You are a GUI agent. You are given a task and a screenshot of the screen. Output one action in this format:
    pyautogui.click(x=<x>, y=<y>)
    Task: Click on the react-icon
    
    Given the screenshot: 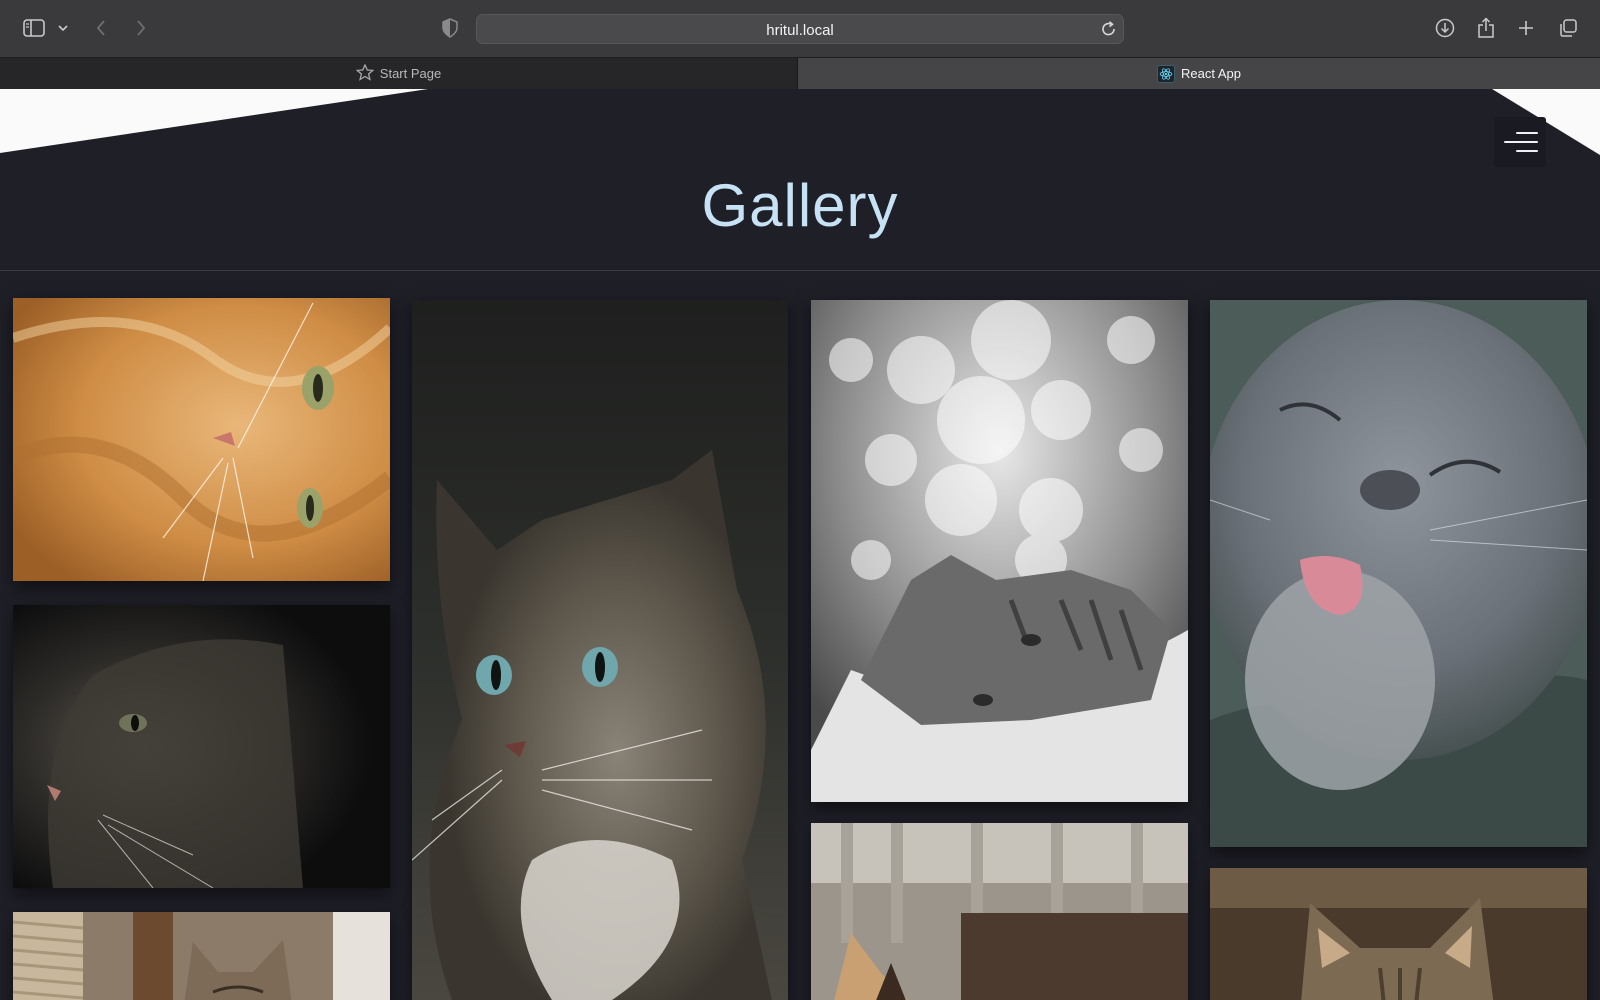 What is the action you would take?
    pyautogui.click(x=1166, y=73)
    